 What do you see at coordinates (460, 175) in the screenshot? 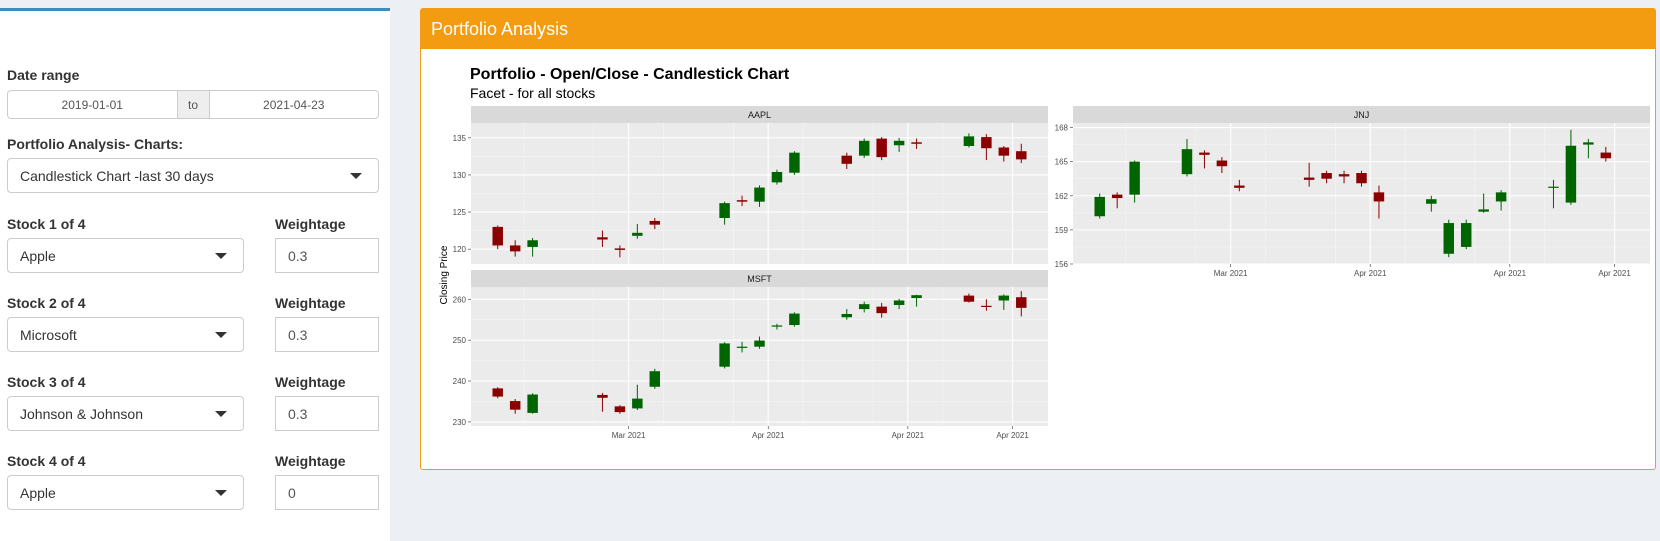
I see `aapl-y-tick-label: 130` at bounding box center [460, 175].